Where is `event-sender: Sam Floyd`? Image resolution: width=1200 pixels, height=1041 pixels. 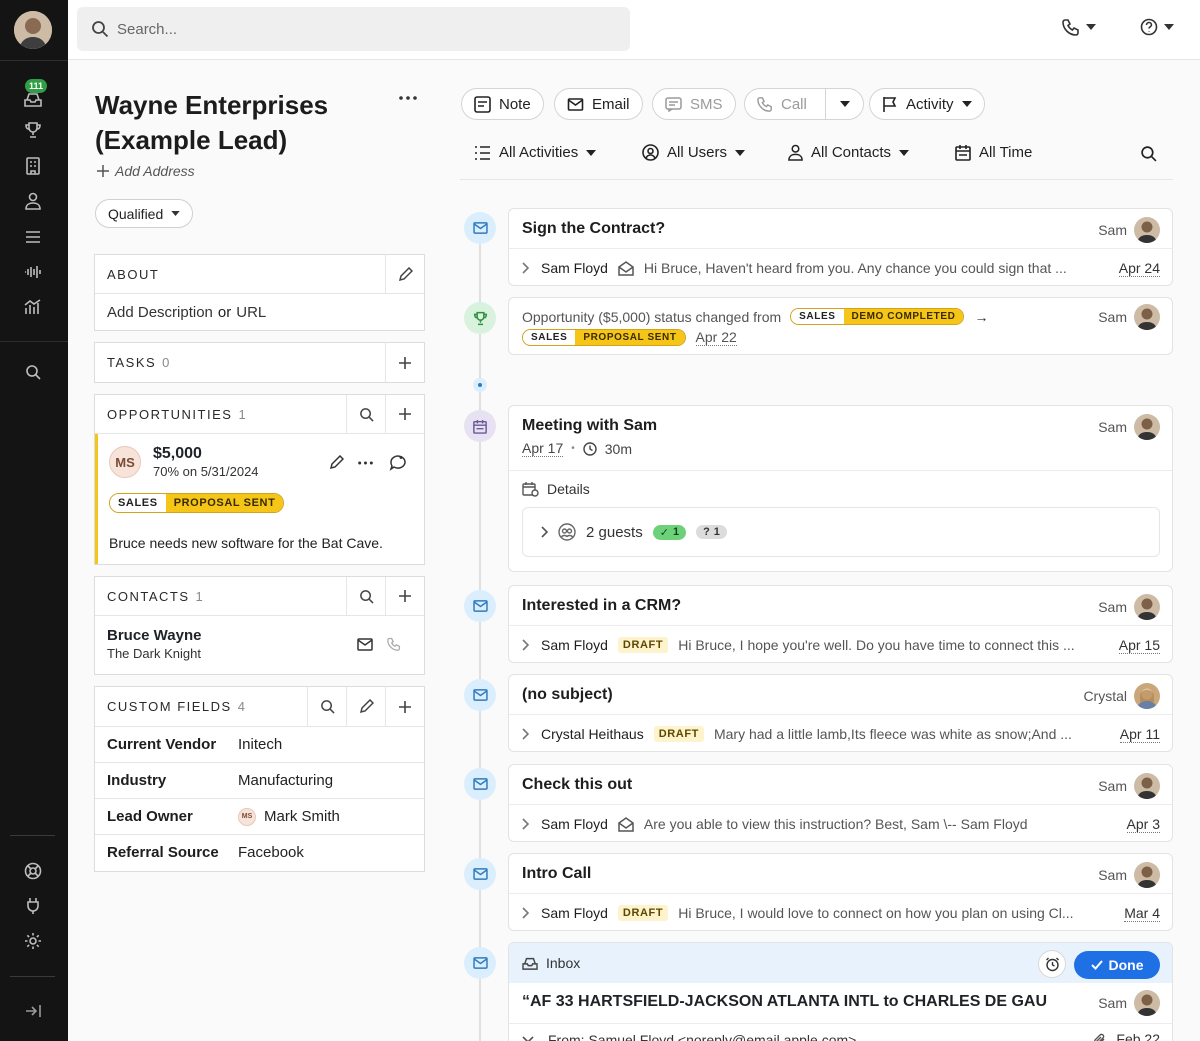
event-sender: Sam Floyd is located at coordinates (574, 913).